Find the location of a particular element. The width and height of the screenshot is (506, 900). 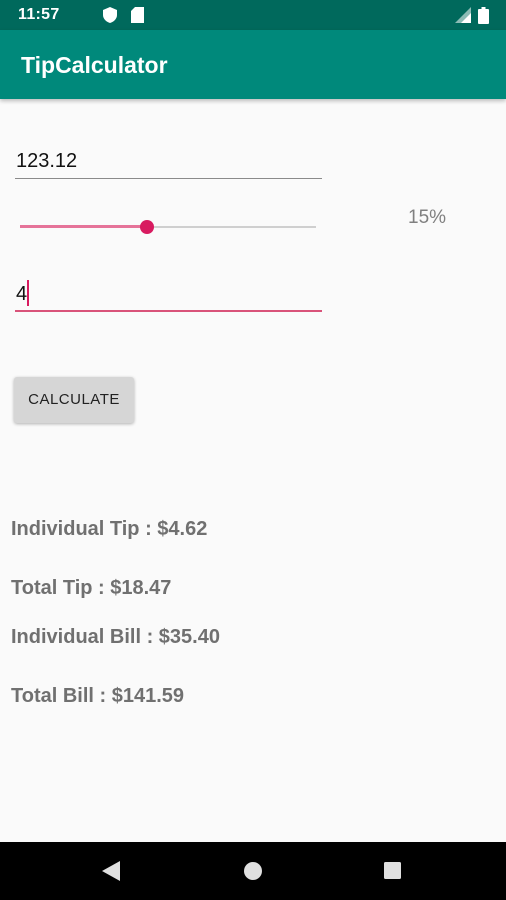

app-bar: TipCalculator is located at coordinates (253, 64).